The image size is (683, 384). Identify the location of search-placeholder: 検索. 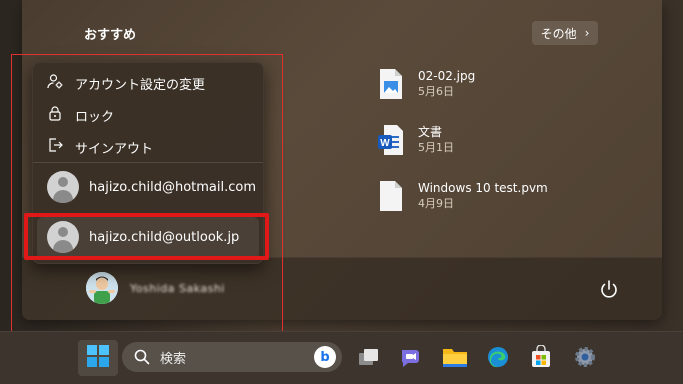
(173, 359).